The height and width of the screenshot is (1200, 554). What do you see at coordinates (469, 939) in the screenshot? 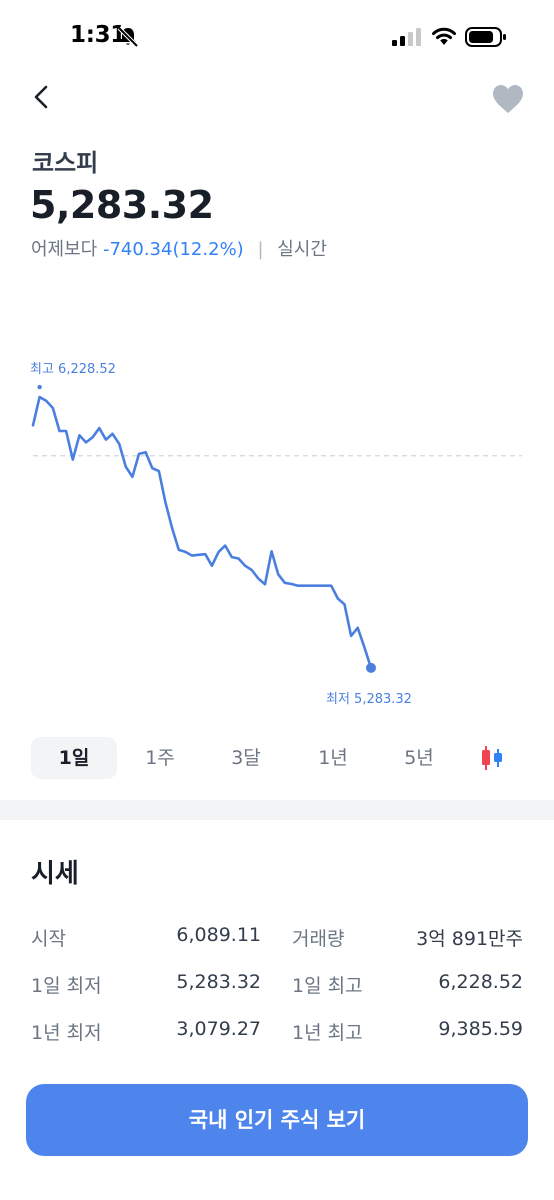
I see `stat-value: 3억 891만주` at bounding box center [469, 939].